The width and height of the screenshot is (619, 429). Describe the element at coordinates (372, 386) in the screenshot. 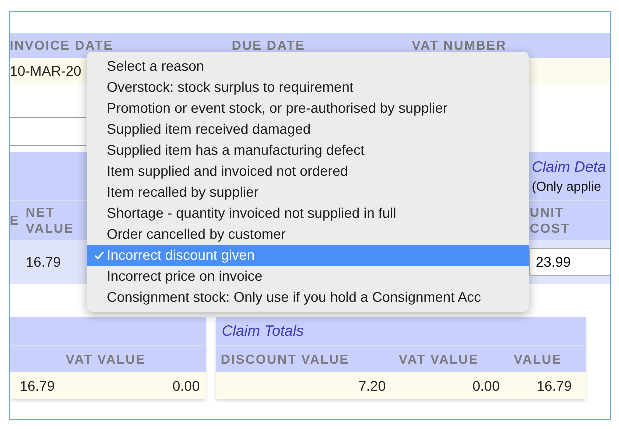

I see `table-cell-text: 7.20` at that location.